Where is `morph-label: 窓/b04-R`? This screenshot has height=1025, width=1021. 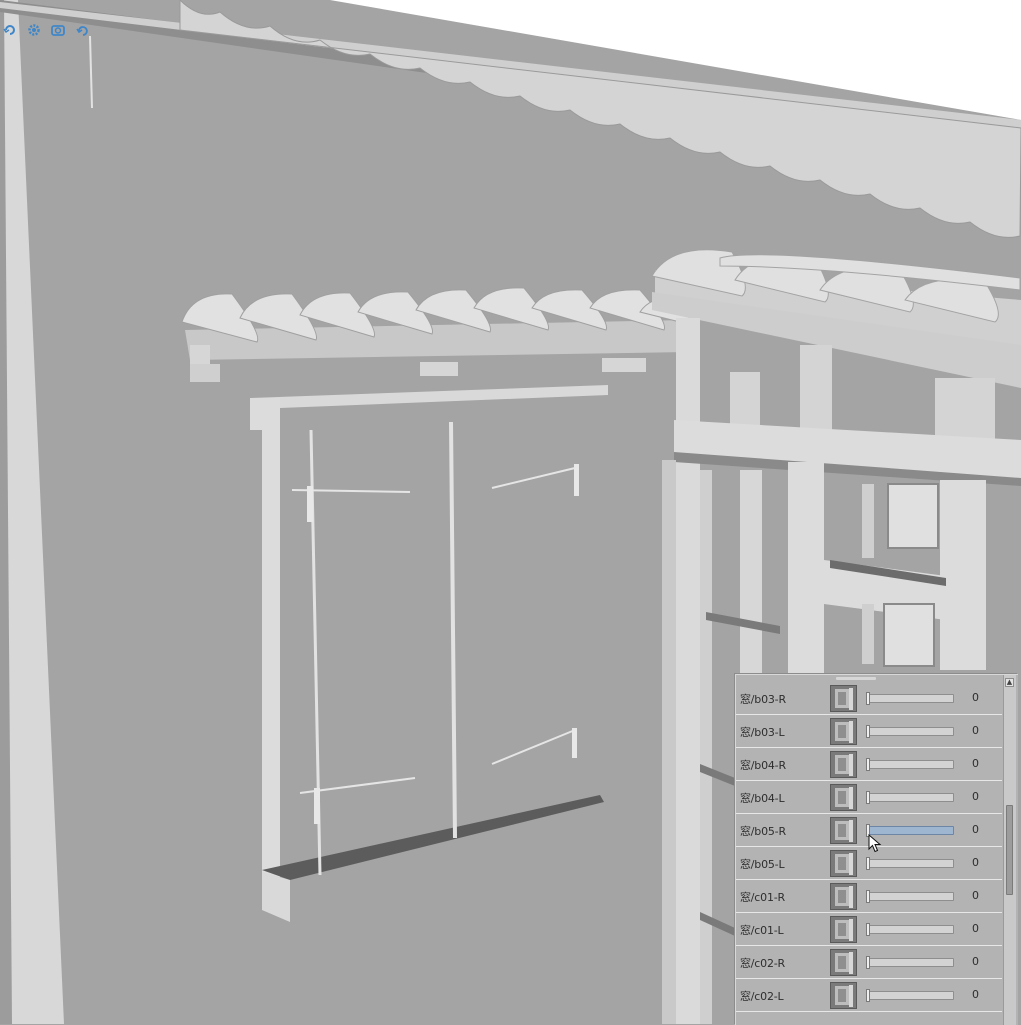 morph-label: 窓/b04-R is located at coordinates (763, 765).